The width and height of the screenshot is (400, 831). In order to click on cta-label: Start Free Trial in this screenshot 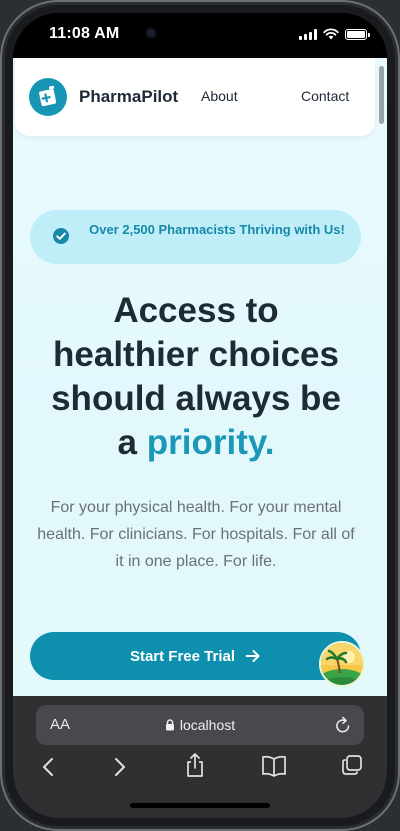, I will do `click(182, 656)`.